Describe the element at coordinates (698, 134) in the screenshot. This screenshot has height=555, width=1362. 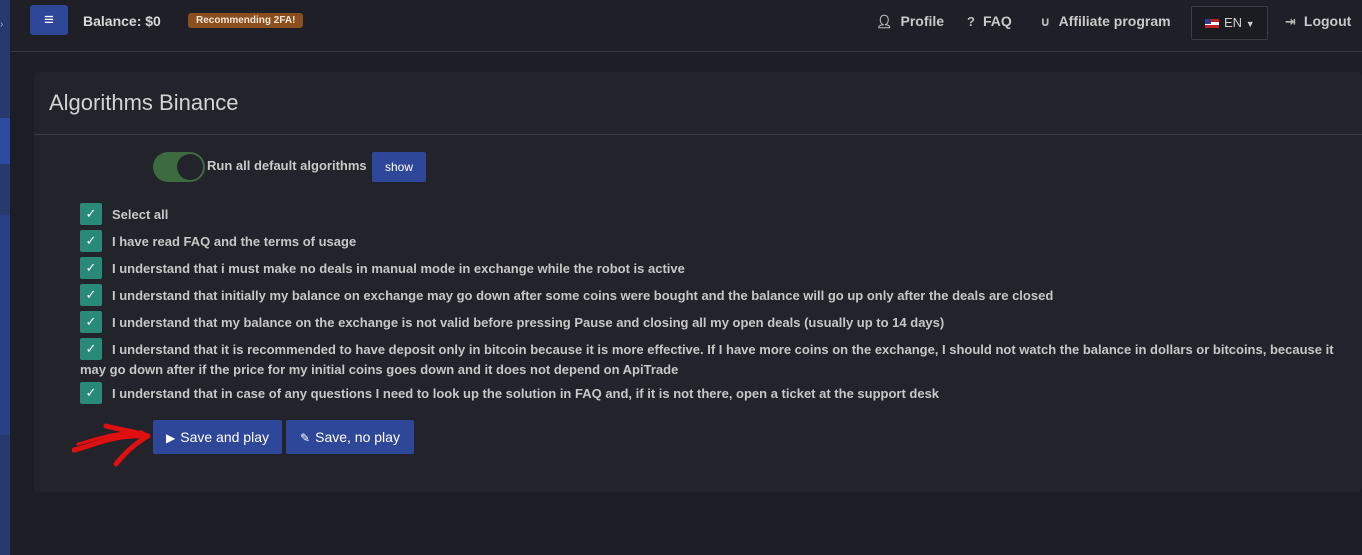
I see `title-divider` at that location.